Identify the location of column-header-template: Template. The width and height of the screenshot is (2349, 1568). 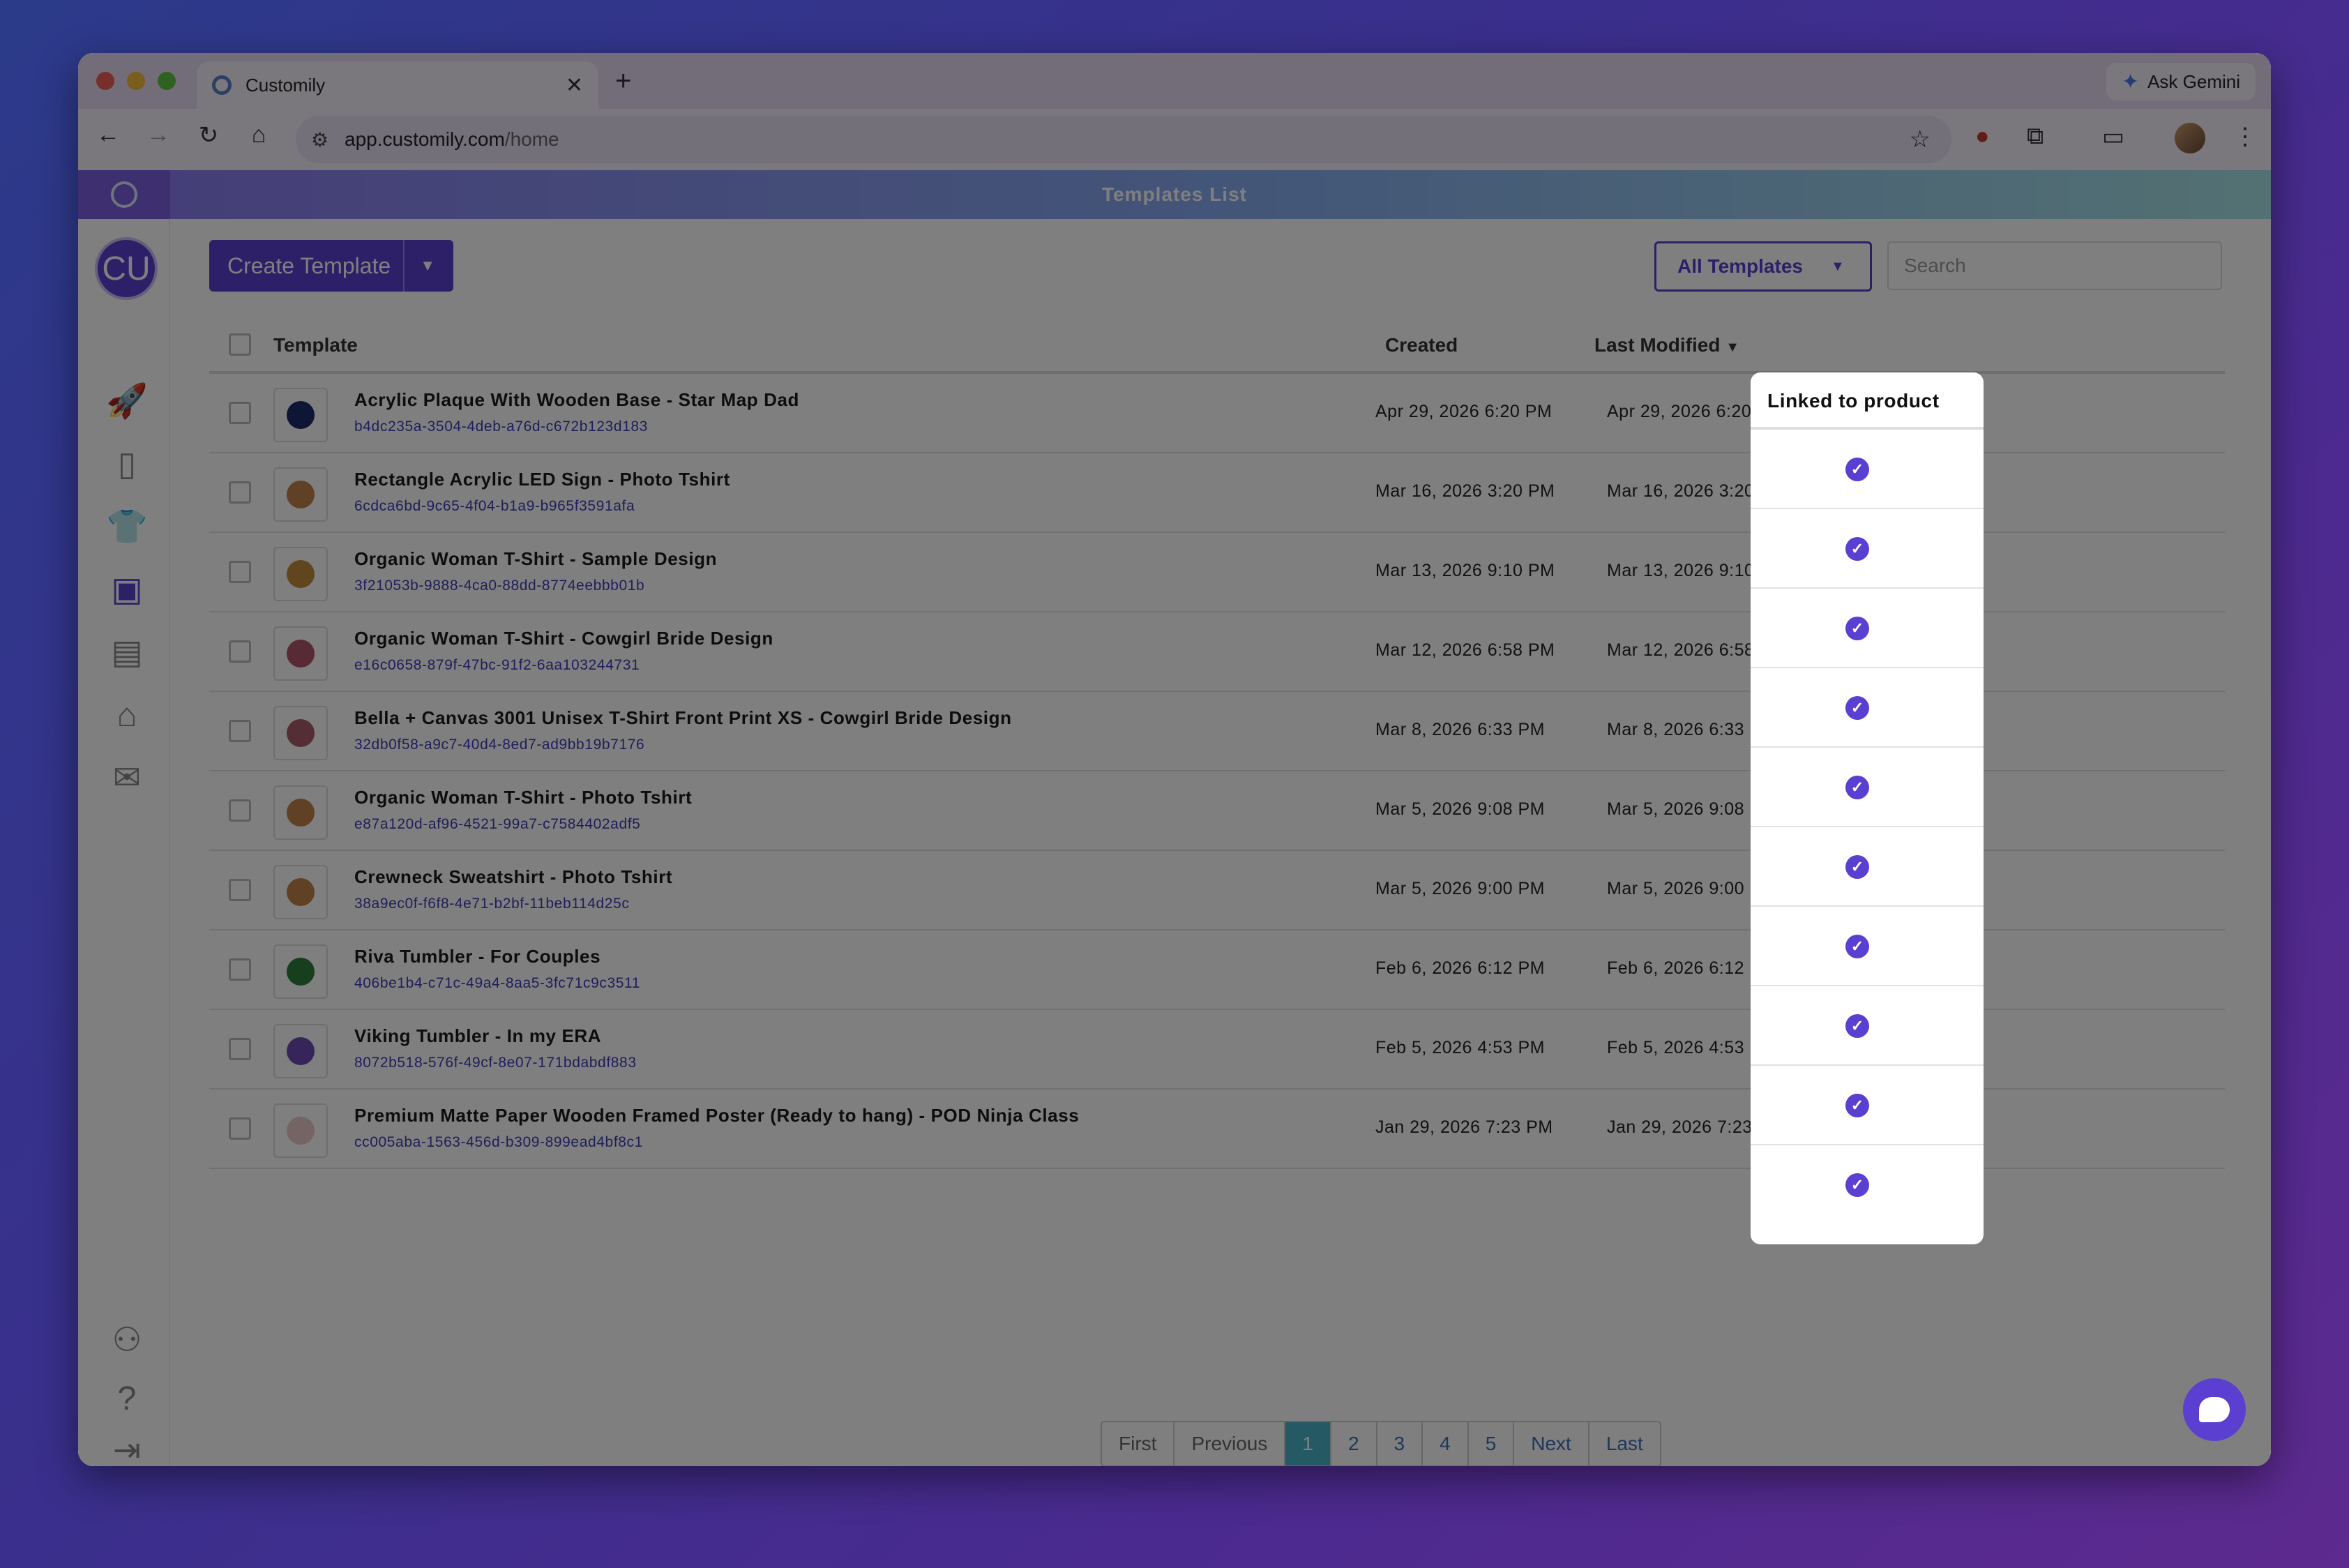
(315, 345).